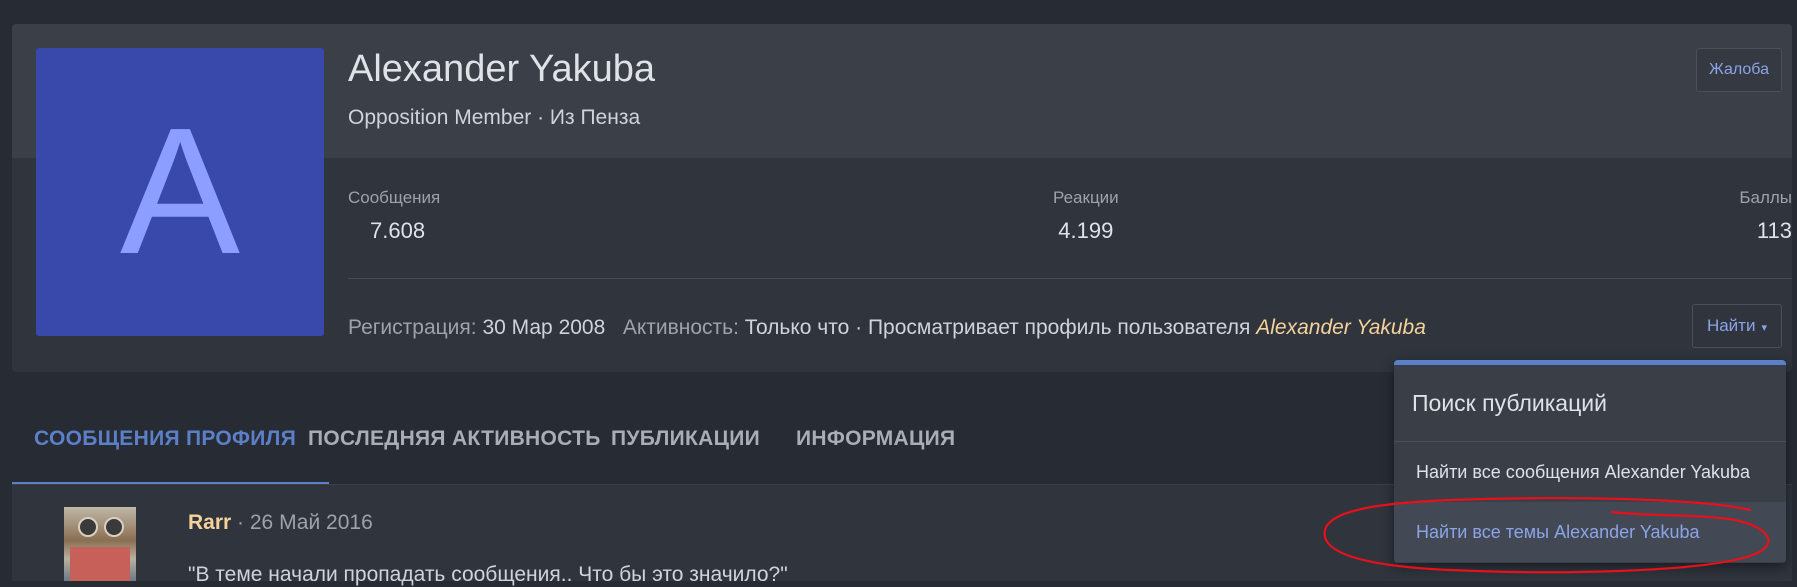  What do you see at coordinates (1086, 216) in the screenshot?
I see `stat-reactions: Реакции 4.199` at bounding box center [1086, 216].